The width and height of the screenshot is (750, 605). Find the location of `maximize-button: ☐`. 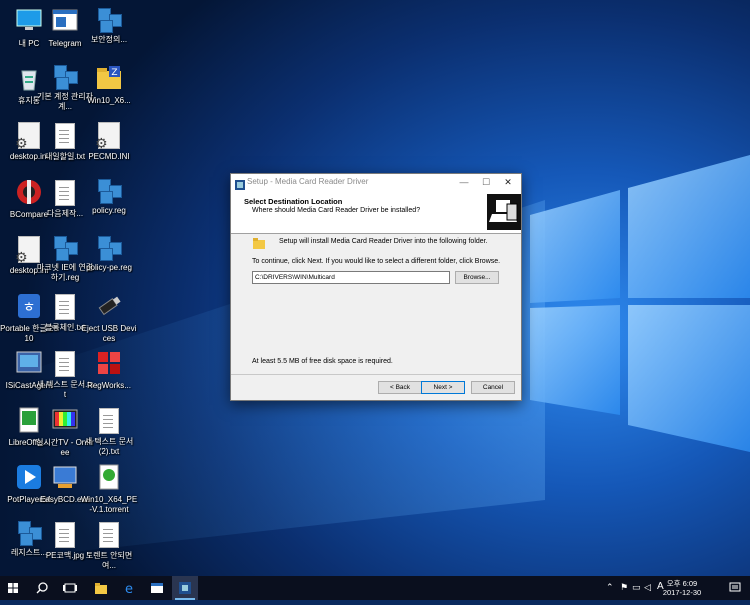

maximize-button: ☐ is located at coordinates (486, 182).